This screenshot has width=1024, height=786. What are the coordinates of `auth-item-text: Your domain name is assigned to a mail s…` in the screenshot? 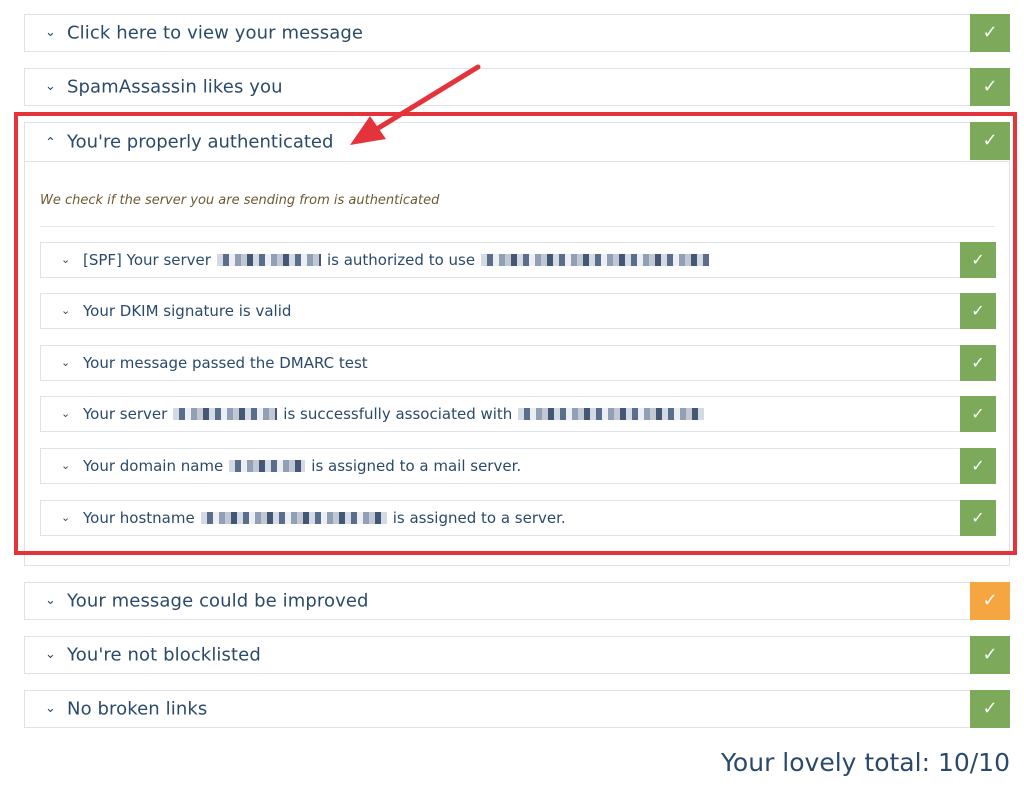 It's located at (302, 466).